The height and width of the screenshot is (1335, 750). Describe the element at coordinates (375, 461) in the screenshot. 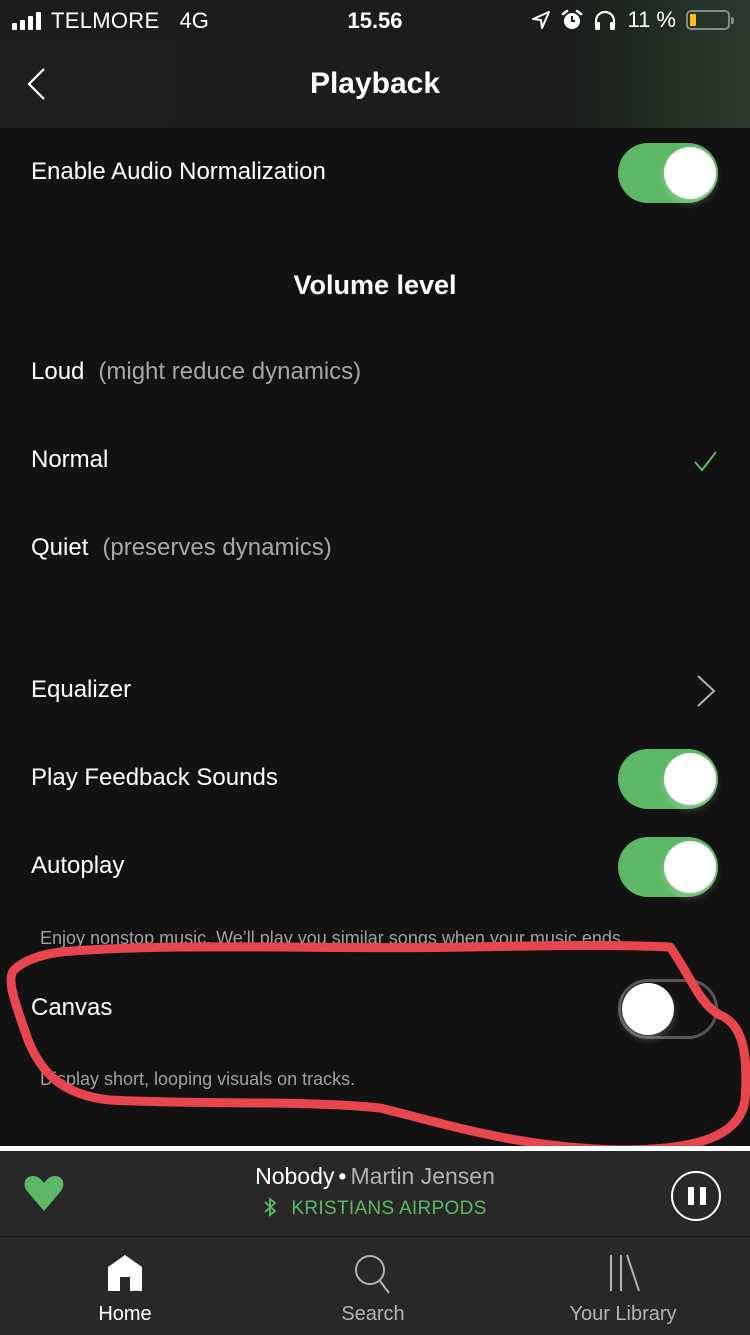

I see `volume-option-normal: Normal` at that location.